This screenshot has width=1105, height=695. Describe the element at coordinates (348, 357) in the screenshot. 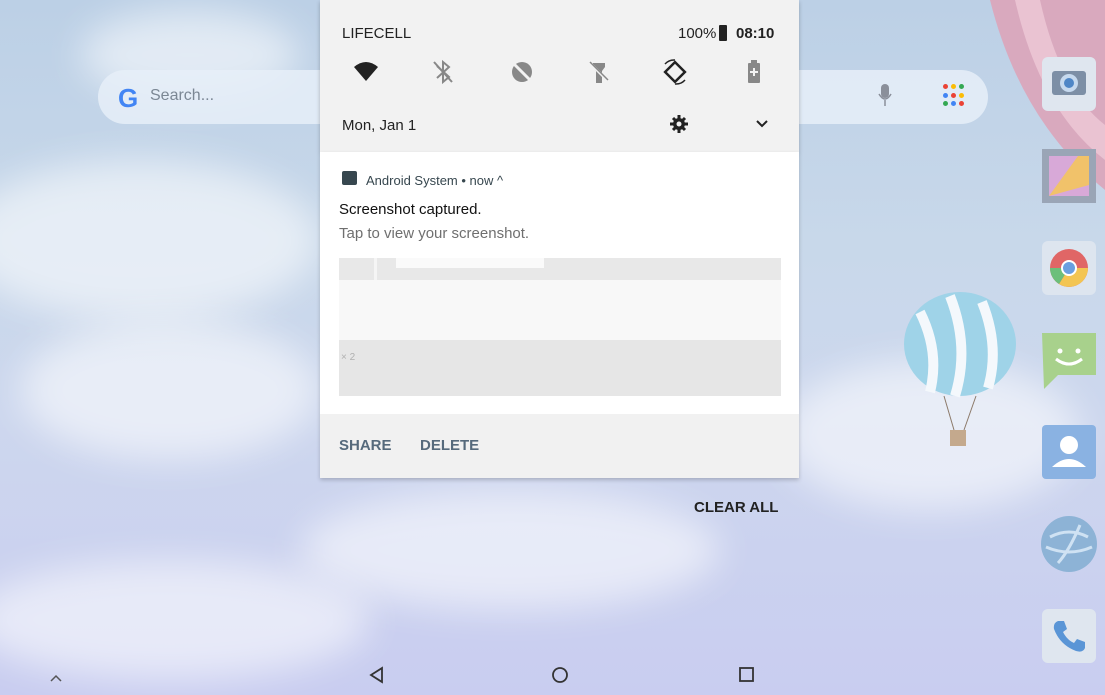

I see `preview-count: × 2` at that location.